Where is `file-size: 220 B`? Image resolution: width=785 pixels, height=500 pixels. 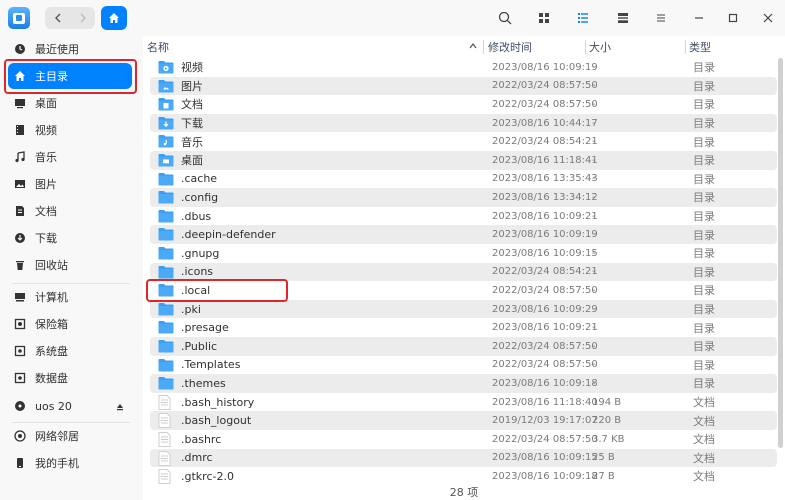 file-size: 220 B is located at coordinates (607, 421).